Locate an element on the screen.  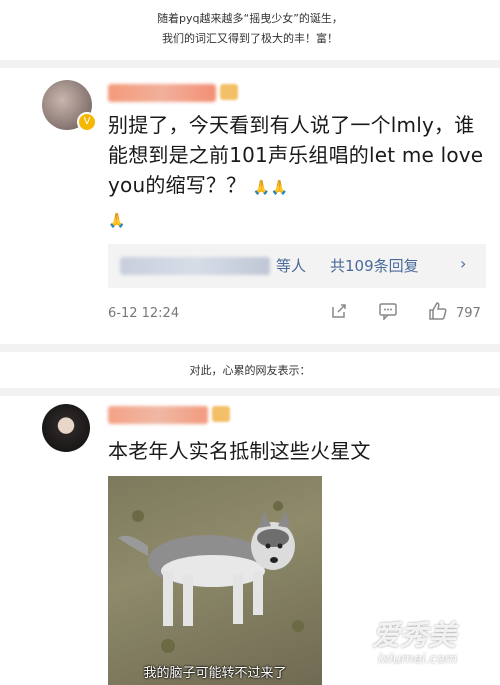
top-caption-line1: 随着pyq越来越多“摇曳少女”的诞生， is located at coordinates (250, 18).